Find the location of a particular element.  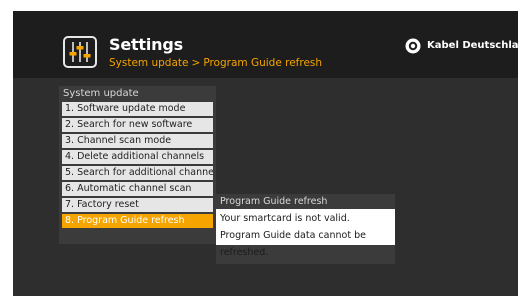

breadcrumb: System update > Program Guide refresh is located at coordinates (215, 63).